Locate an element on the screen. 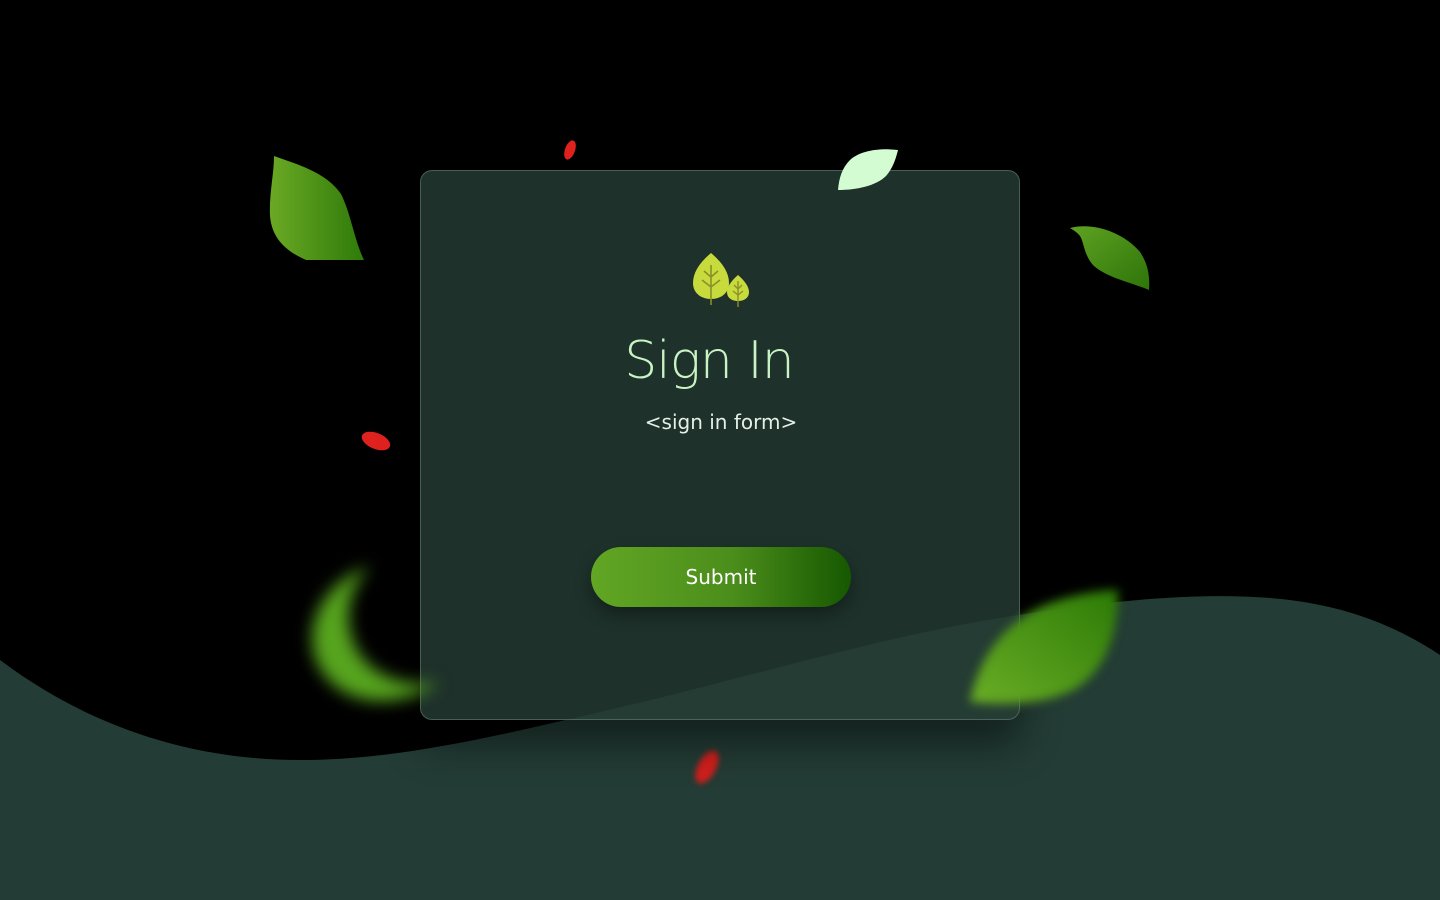 The image size is (1440, 900). page-title: Sign In is located at coordinates (709, 361).